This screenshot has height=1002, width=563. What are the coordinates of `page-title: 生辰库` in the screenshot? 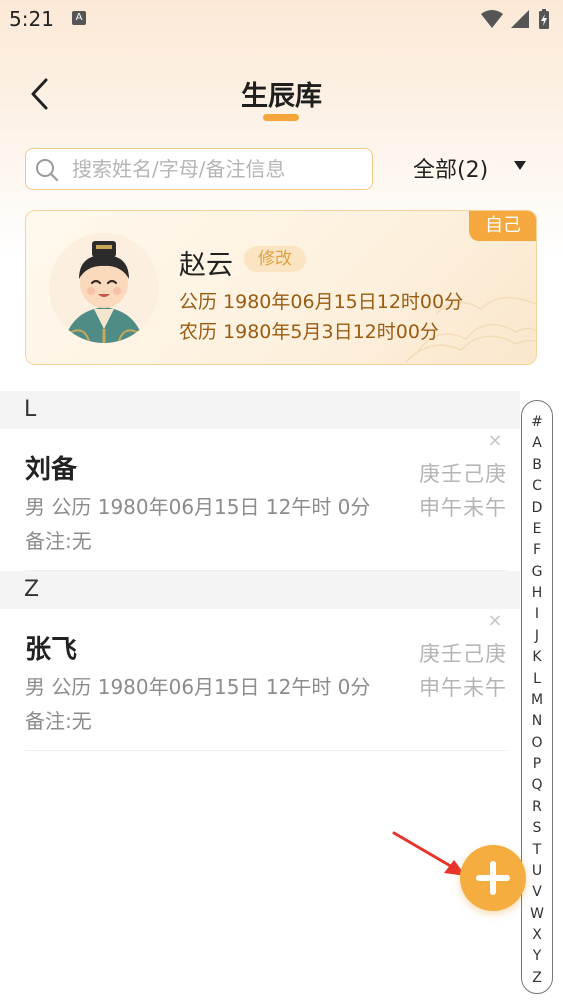 It's located at (281, 96).